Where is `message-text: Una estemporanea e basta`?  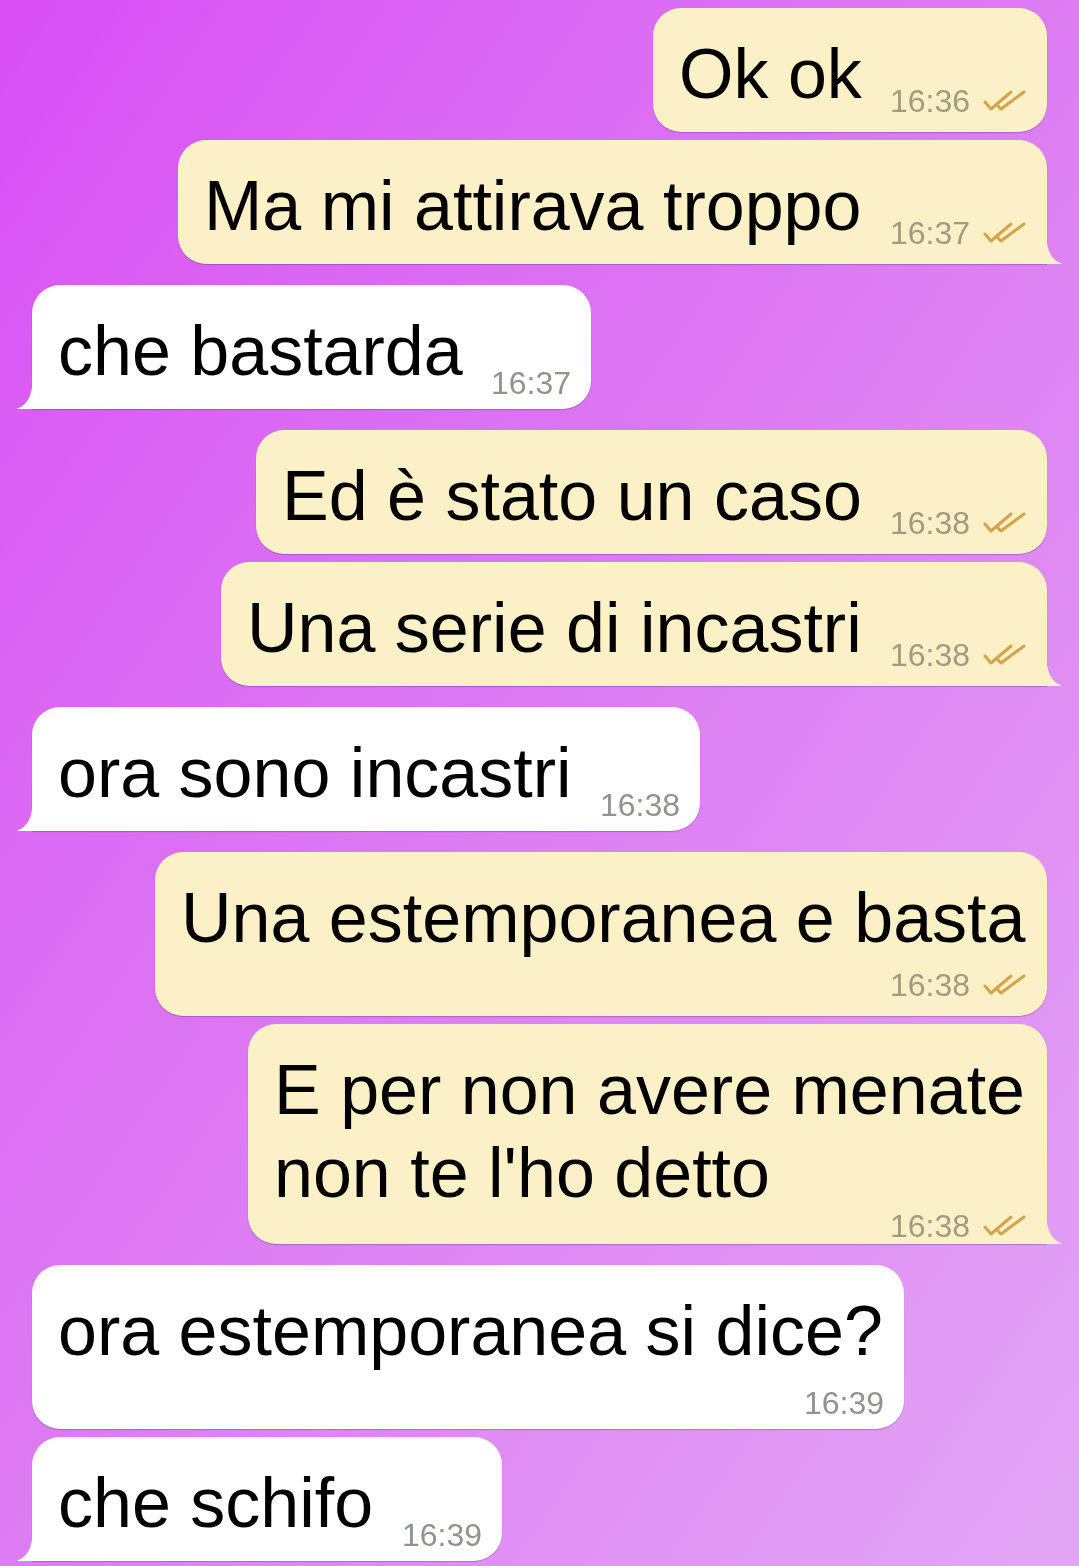 message-text: Una estemporanea e basta is located at coordinates (603, 918).